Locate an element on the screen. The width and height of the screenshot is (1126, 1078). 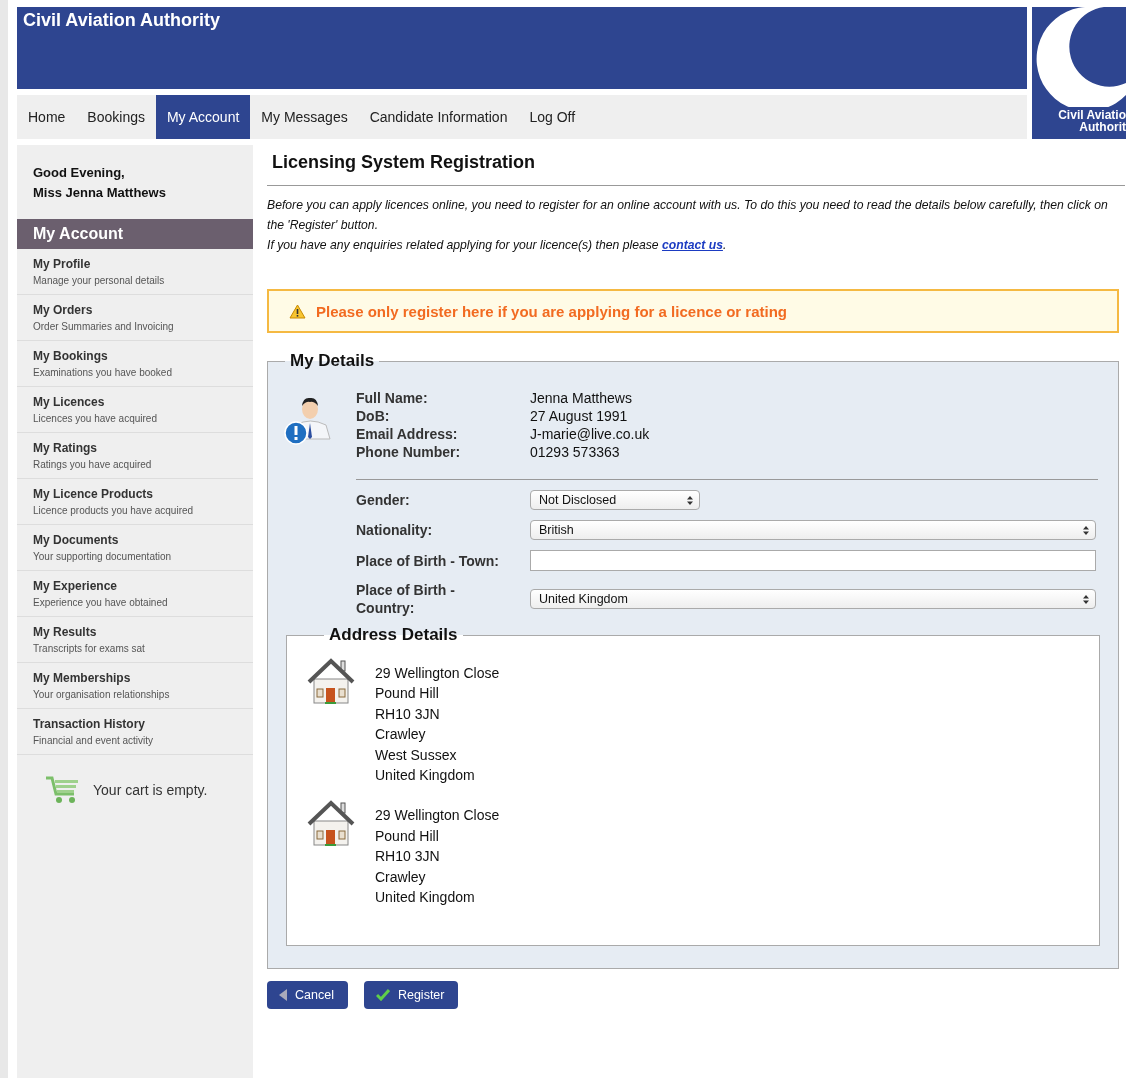
sidebar-item: My Licence Products Licence products you have acquired is located at coordinates (135, 502).